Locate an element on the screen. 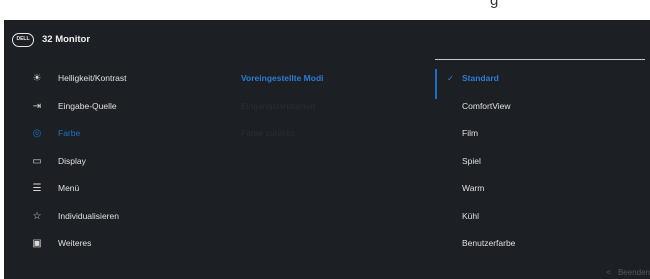 The height and width of the screenshot is (279, 650). header-divider is located at coordinates (540, 59).